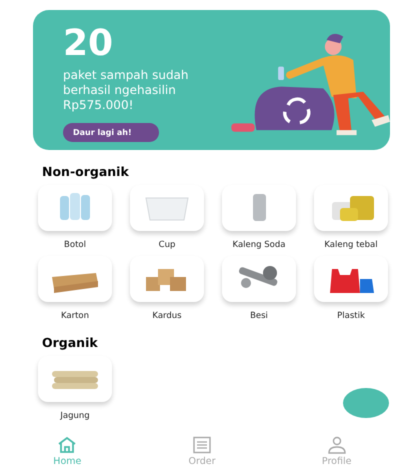  What do you see at coordinates (336, 445) in the screenshot?
I see `profile-icon` at bounding box center [336, 445].